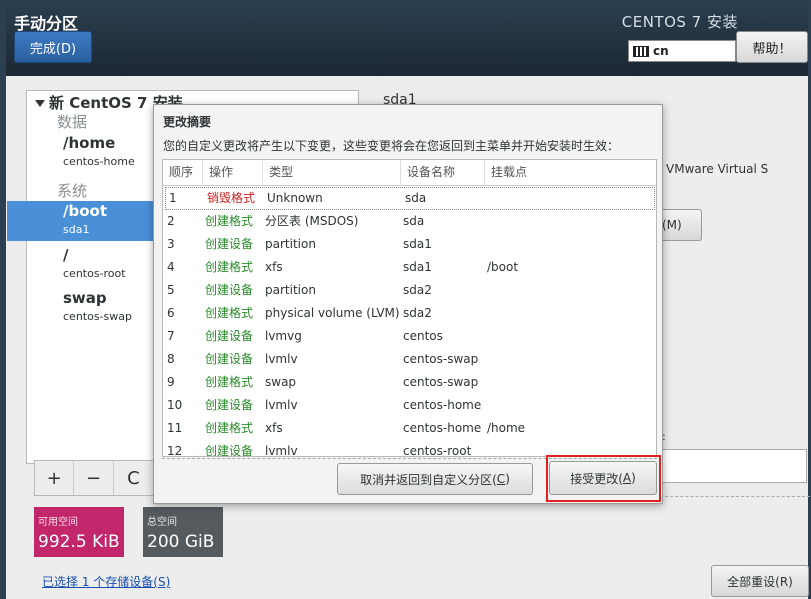 The width and height of the screenshot is (811, 599). What do you see at coordinates (181, 542) in the screenshot?
I see `total-space-value: 200 GiB` at bounding box center [181, 542].